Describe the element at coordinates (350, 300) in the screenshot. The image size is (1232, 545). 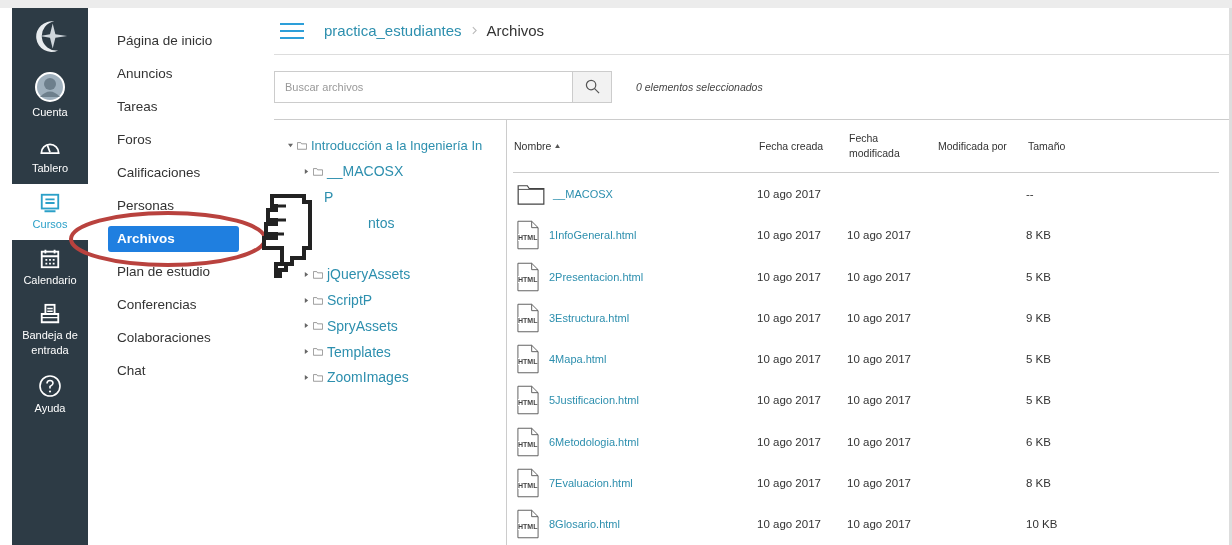
I see `folder-link: ScriptP` at that location.